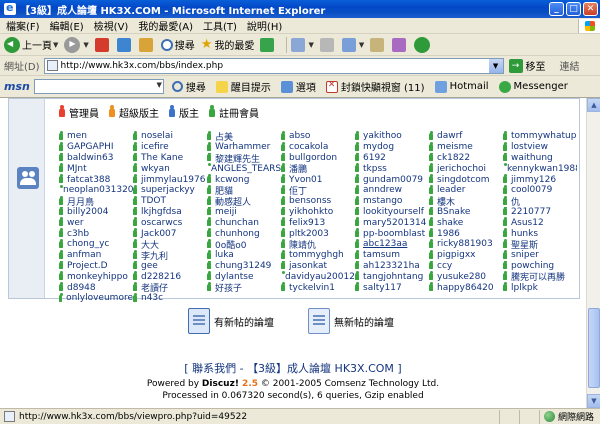  What do you see at coordinates (531, 212) in the screenshot?
I see `user-name-link: 2210777` at bounding box center [531, 212].